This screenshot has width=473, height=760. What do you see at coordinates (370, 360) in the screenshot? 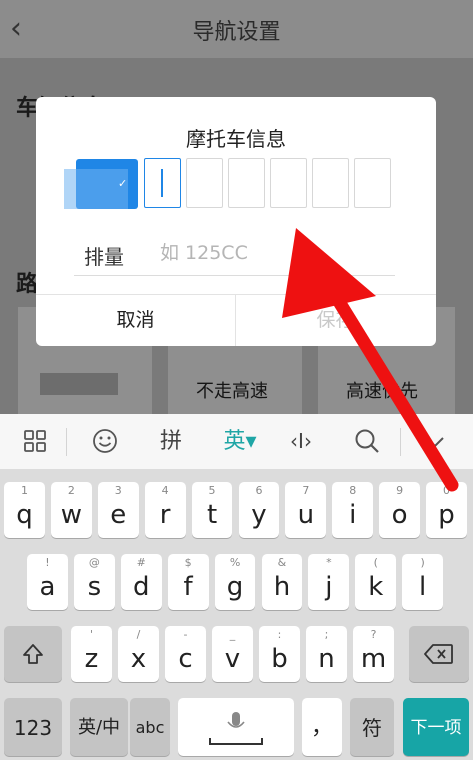
I see `red-arrow-annotation` at bounding box center [370, 360].